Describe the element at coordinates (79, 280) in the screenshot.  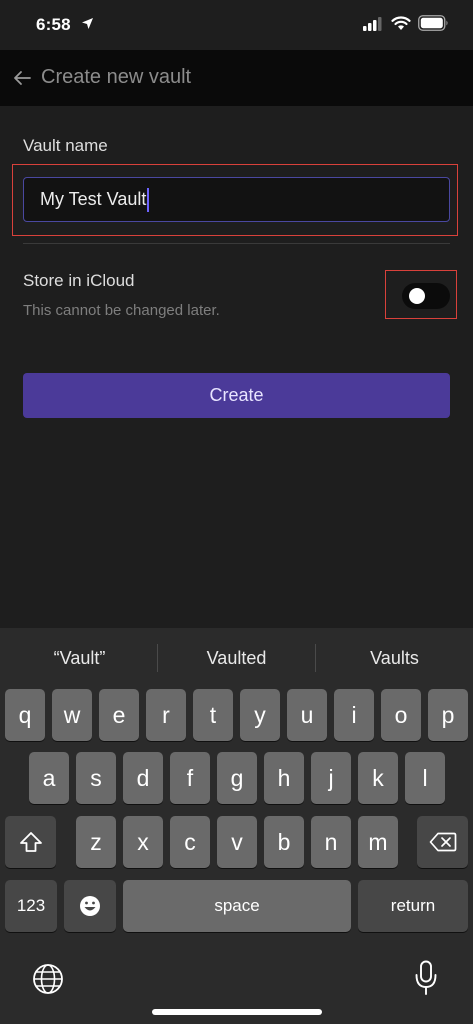
I see `store-in-icloud-label: Store in iCloud` at that location.